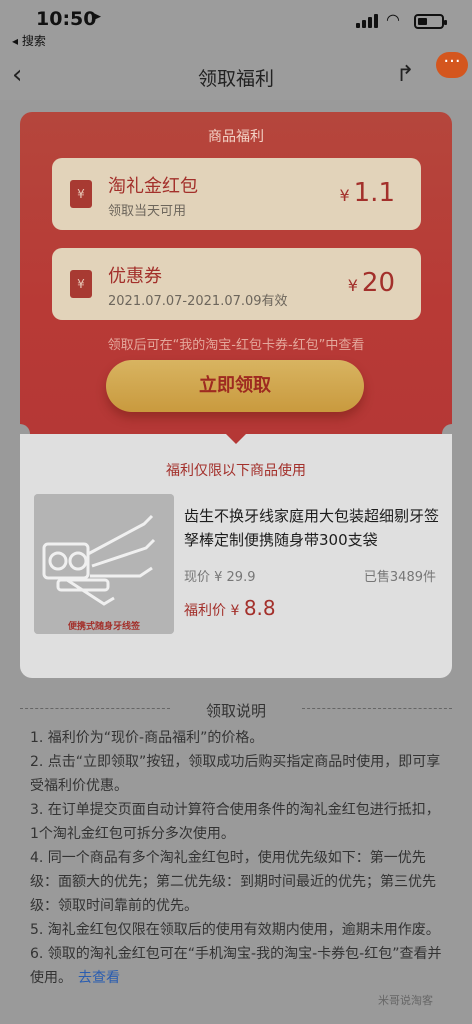 Image resolution: width=472 pixels, height=1024 pixels. What do you see at coordinates (367, 193) in the screenshot?
I see `benefit-amount: ¥1.1` at bounding box center [367, 193].